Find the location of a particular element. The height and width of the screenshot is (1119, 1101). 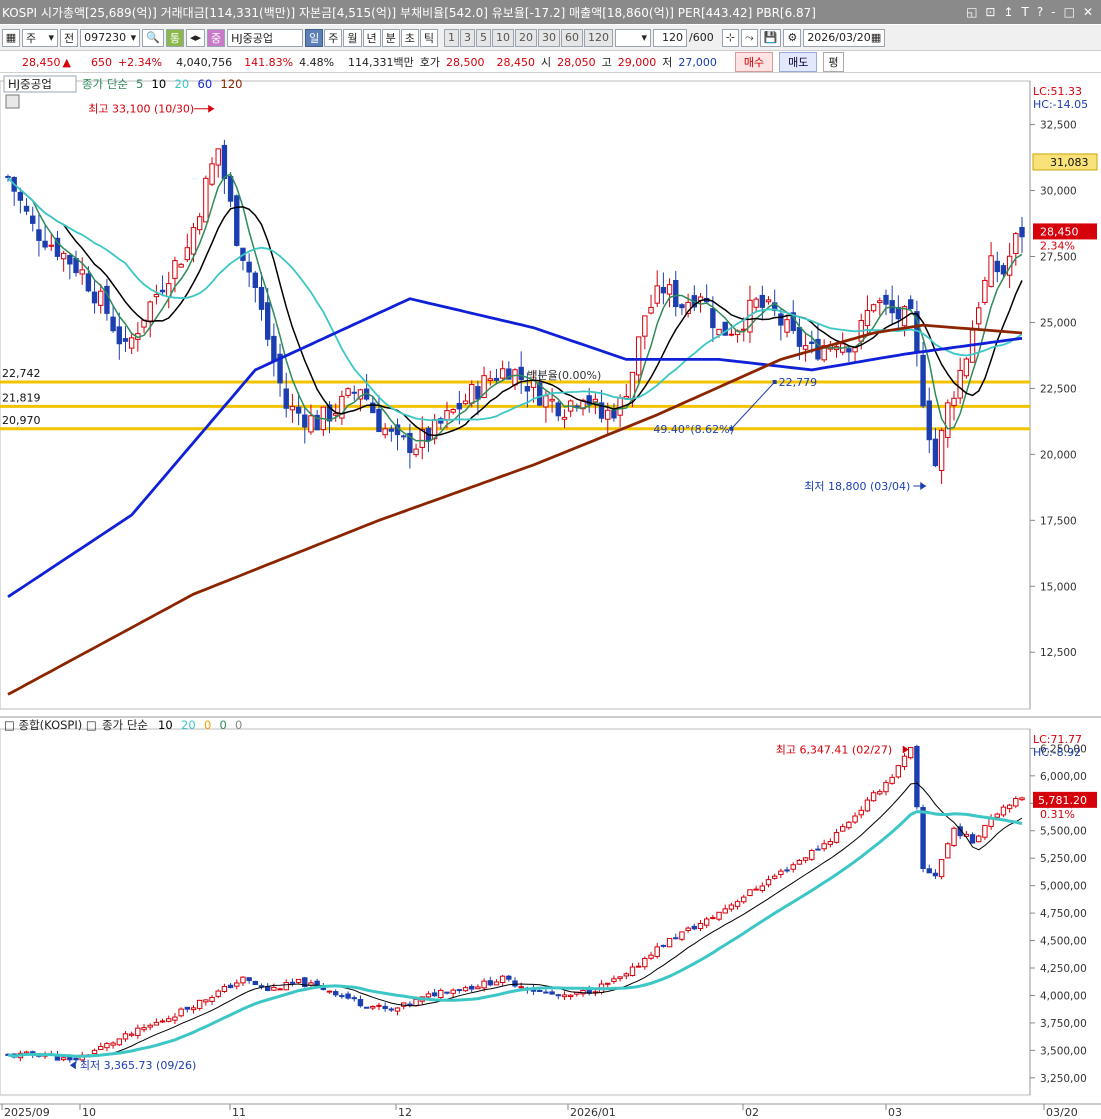

timeframe-tabs: 일주월년분초틱 is located at coordinates (371, 37).